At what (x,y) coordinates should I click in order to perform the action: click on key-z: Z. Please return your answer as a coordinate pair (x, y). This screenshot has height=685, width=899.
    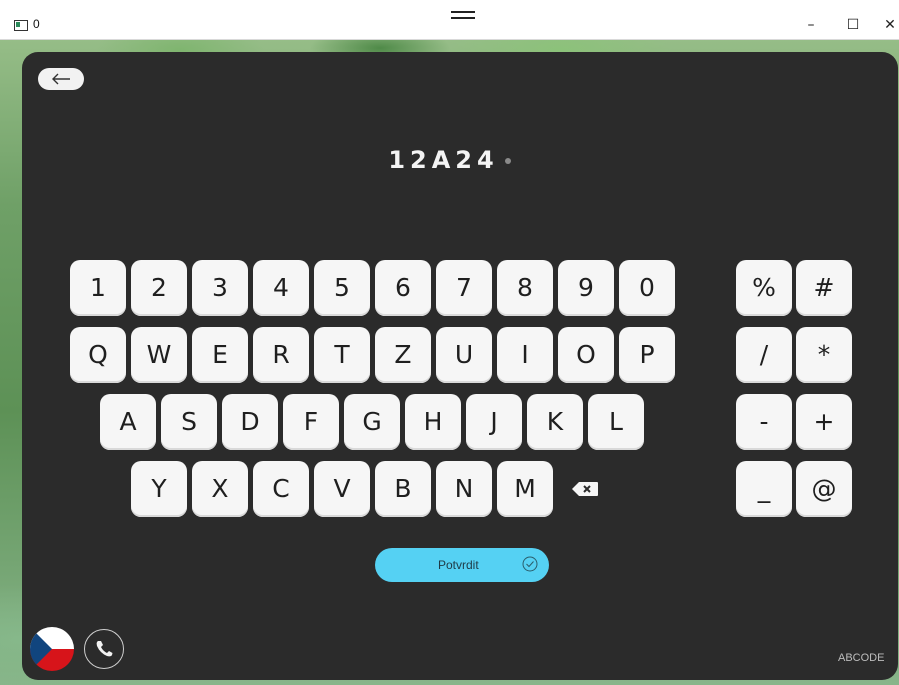
    Looking at the image, I should click on (403, 355).